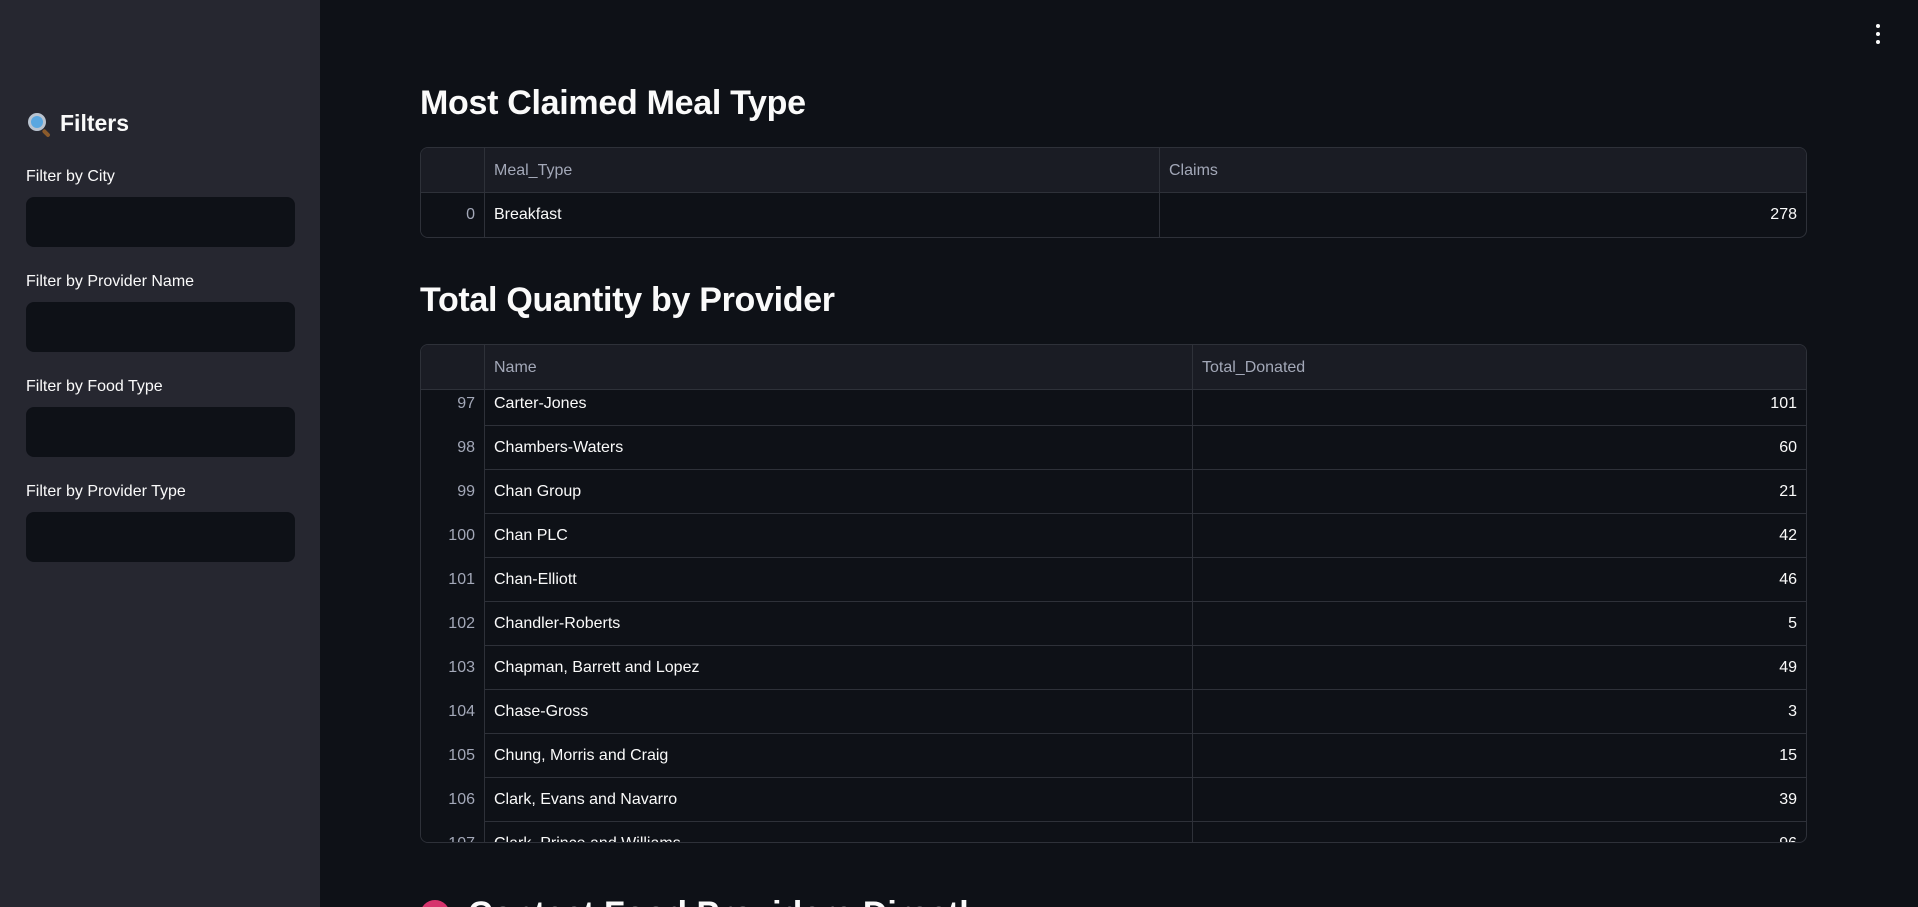 The image size is (1918, 907). I want to click on filter-provider-name: Filter by Provider Name, so click(160, 312).